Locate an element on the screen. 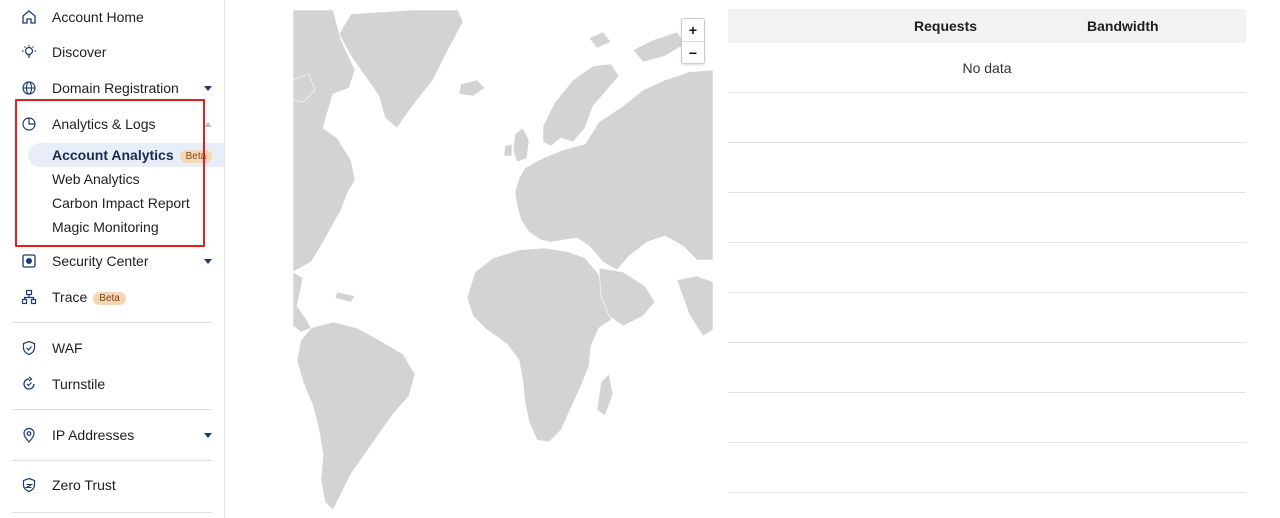  sidebar-item-security-center: Security Center is located at coordinates (112, 261).